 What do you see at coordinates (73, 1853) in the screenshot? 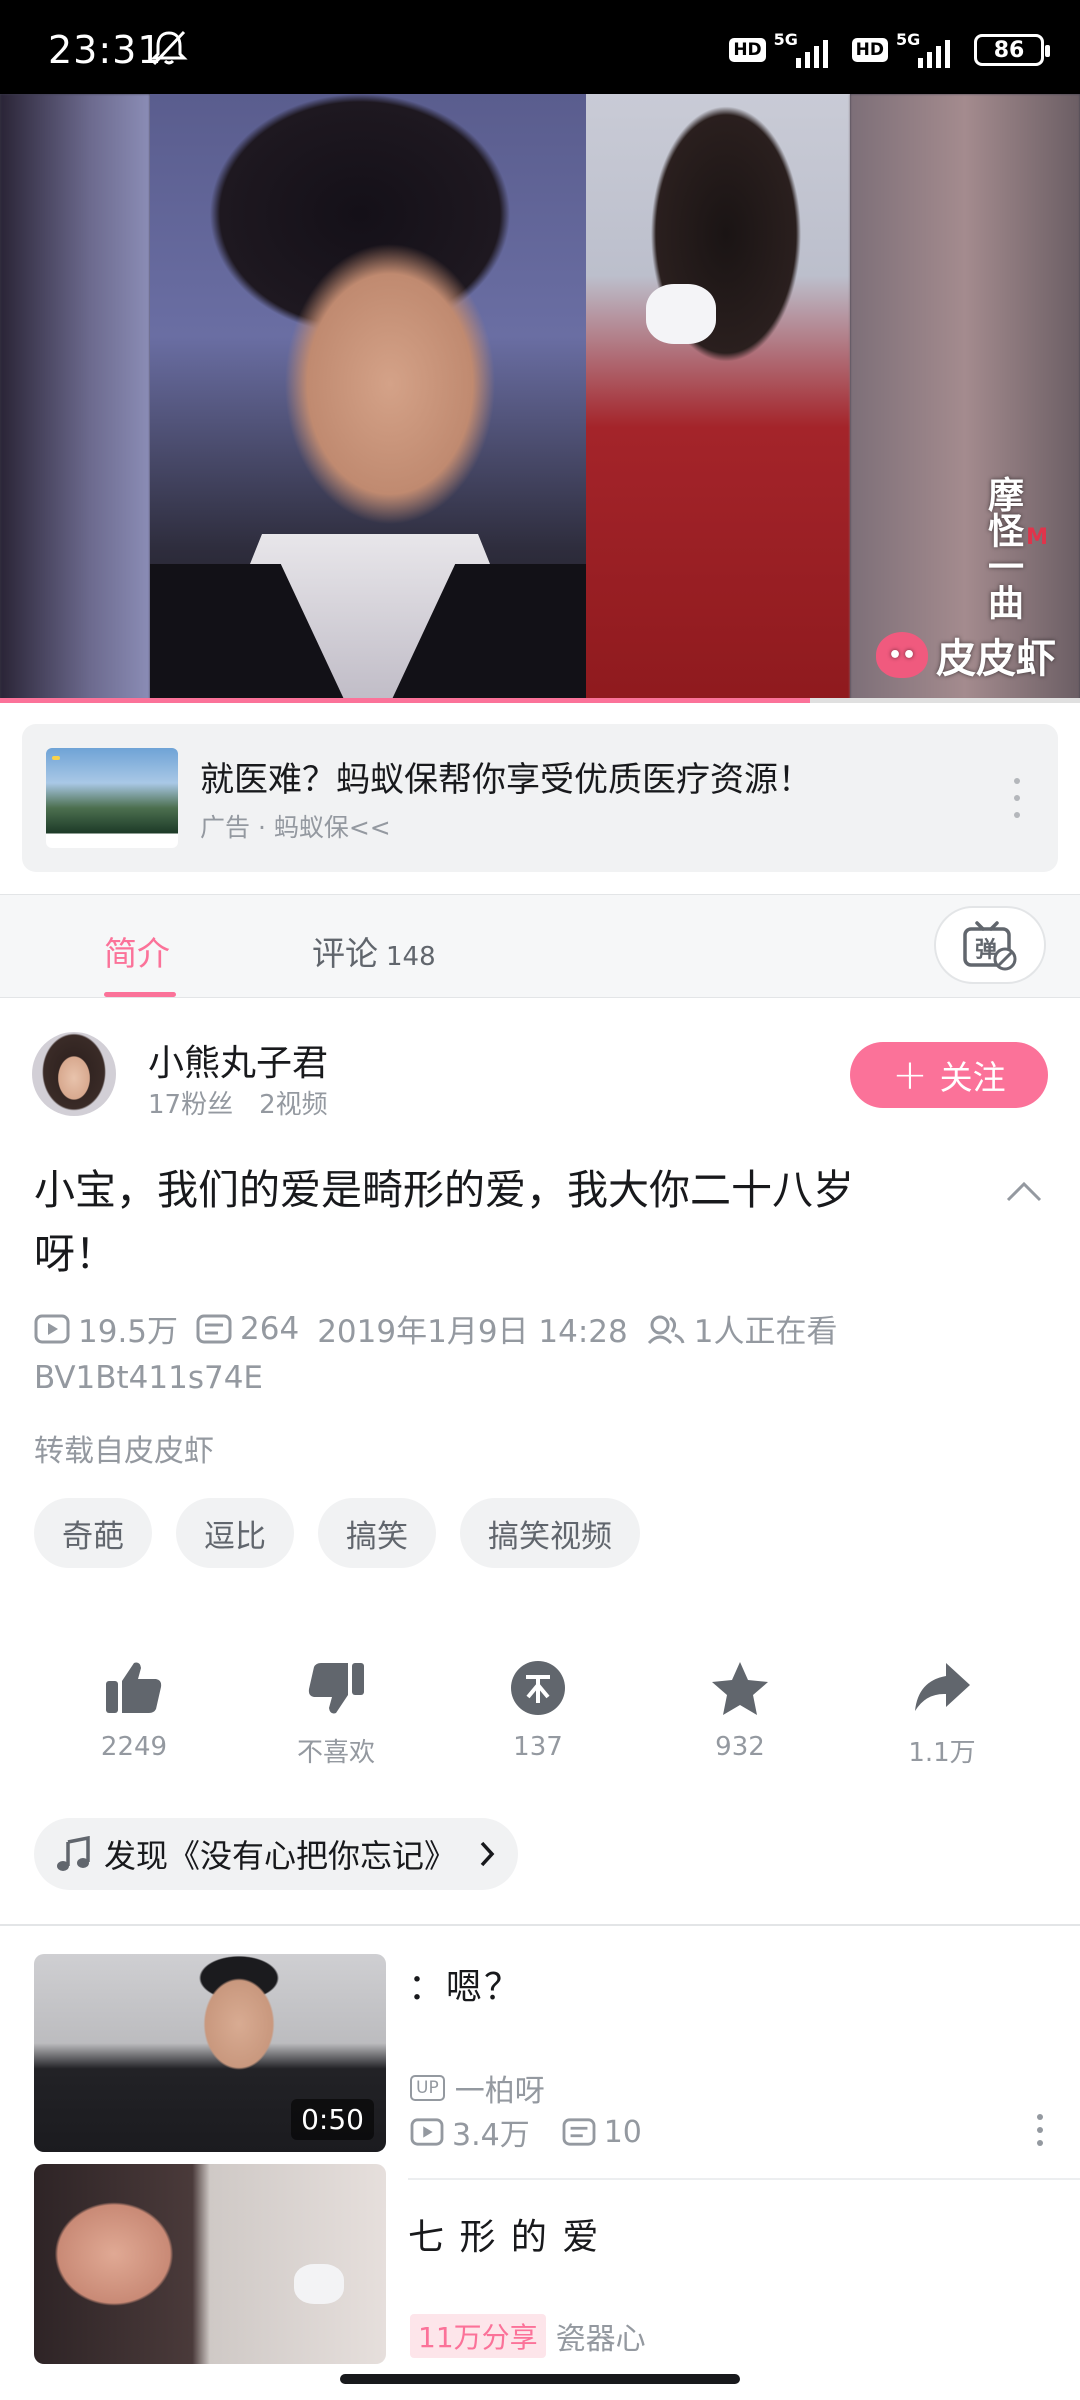
I see `music-note-icon` at bounding box center [73, 1853].